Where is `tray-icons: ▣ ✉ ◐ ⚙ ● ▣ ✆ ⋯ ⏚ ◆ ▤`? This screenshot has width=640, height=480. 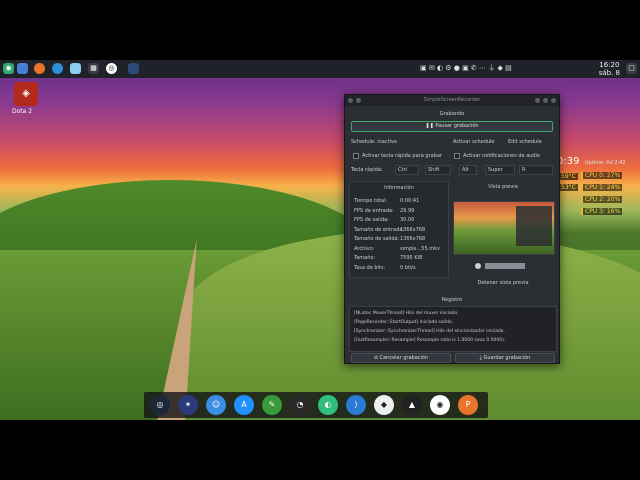 tray-icons: ▣ ✉ ◐ ⚙ ● ▣ ✆ ⋯ ⏚ ◆ ▤ is located at coordinates (466, 68).